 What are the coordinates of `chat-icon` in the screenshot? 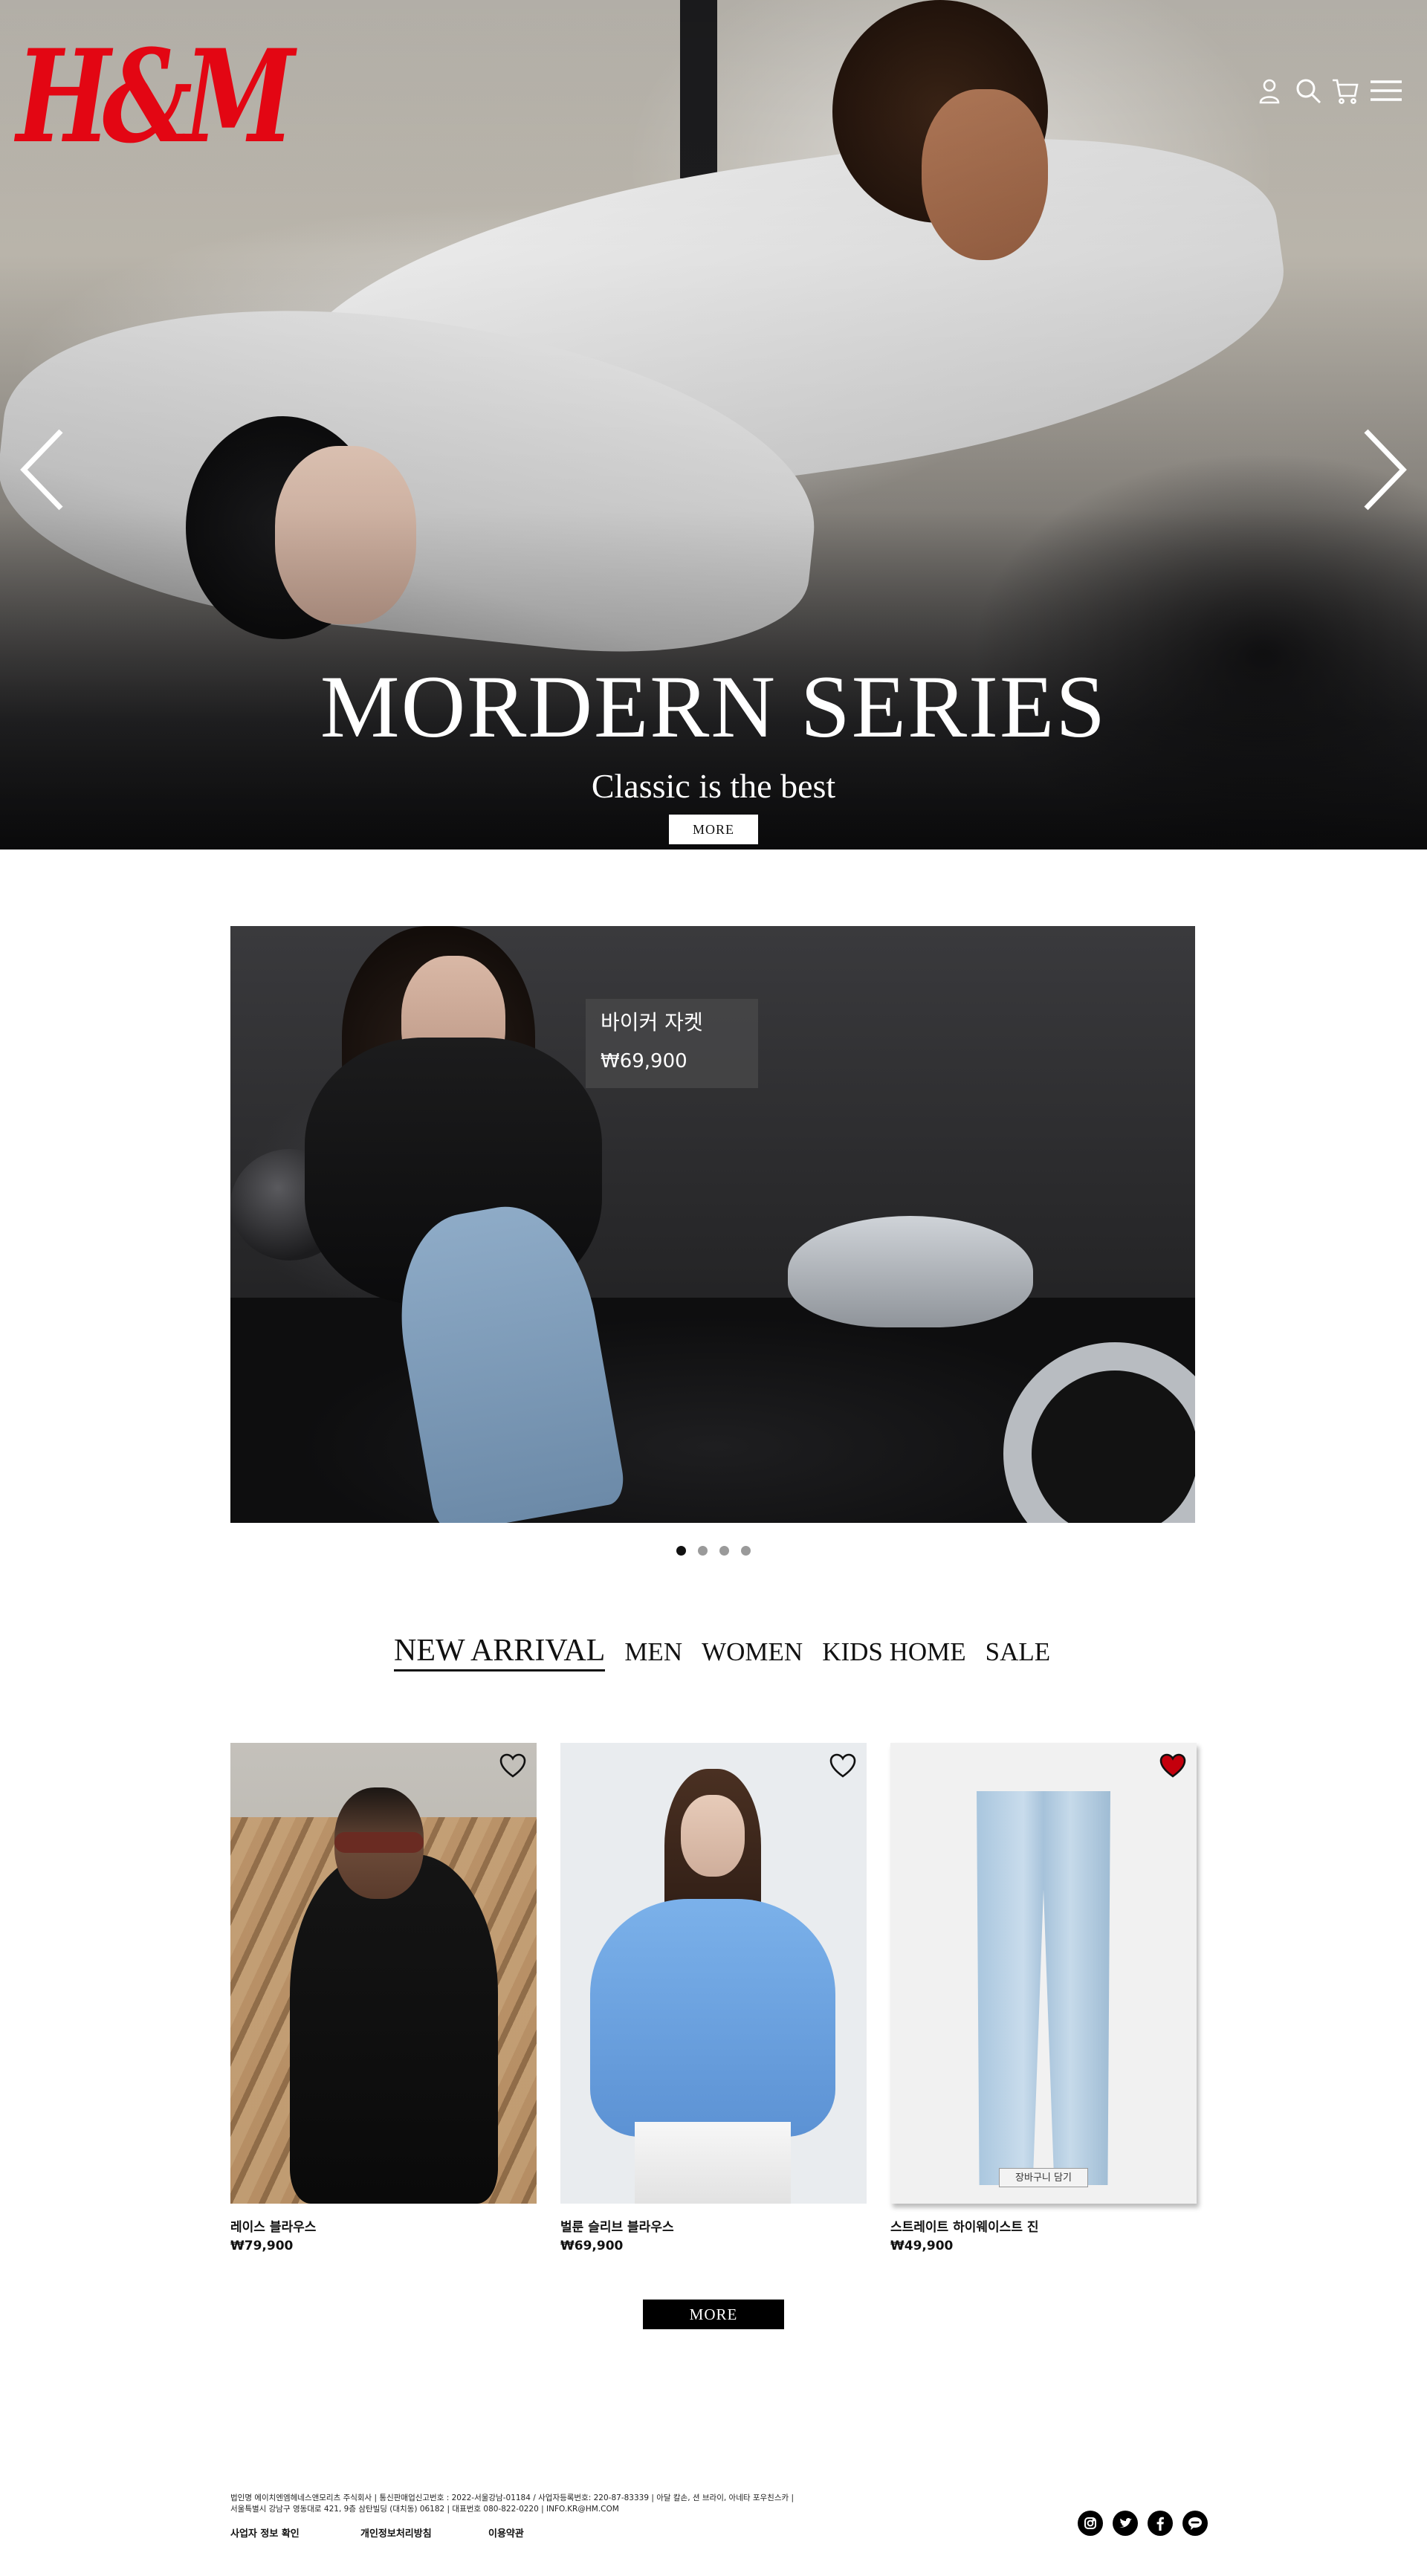 It's located at (1195, 2523).